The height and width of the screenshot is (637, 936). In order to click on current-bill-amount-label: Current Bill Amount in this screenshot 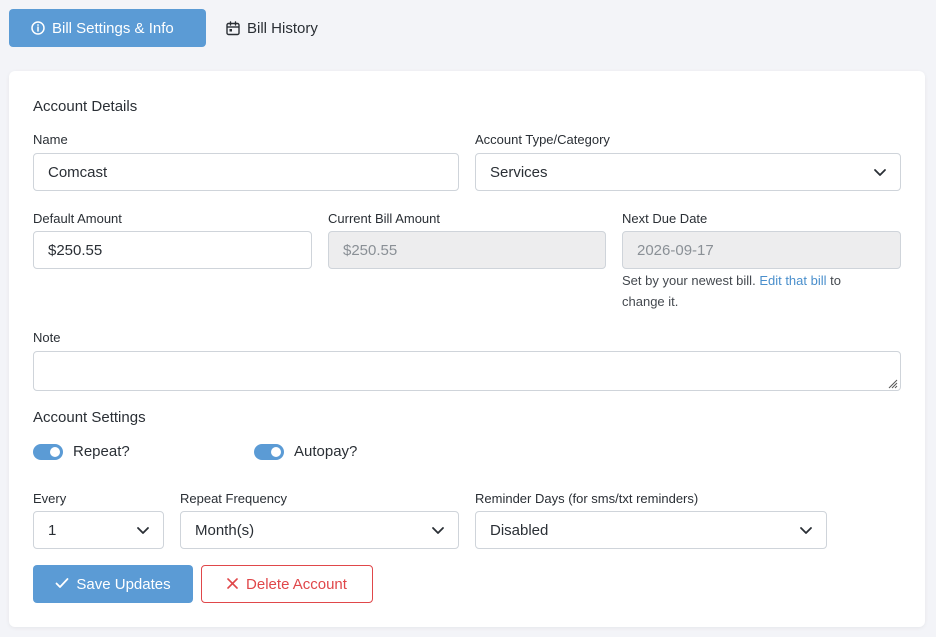, I will do `click(384, 218)`.